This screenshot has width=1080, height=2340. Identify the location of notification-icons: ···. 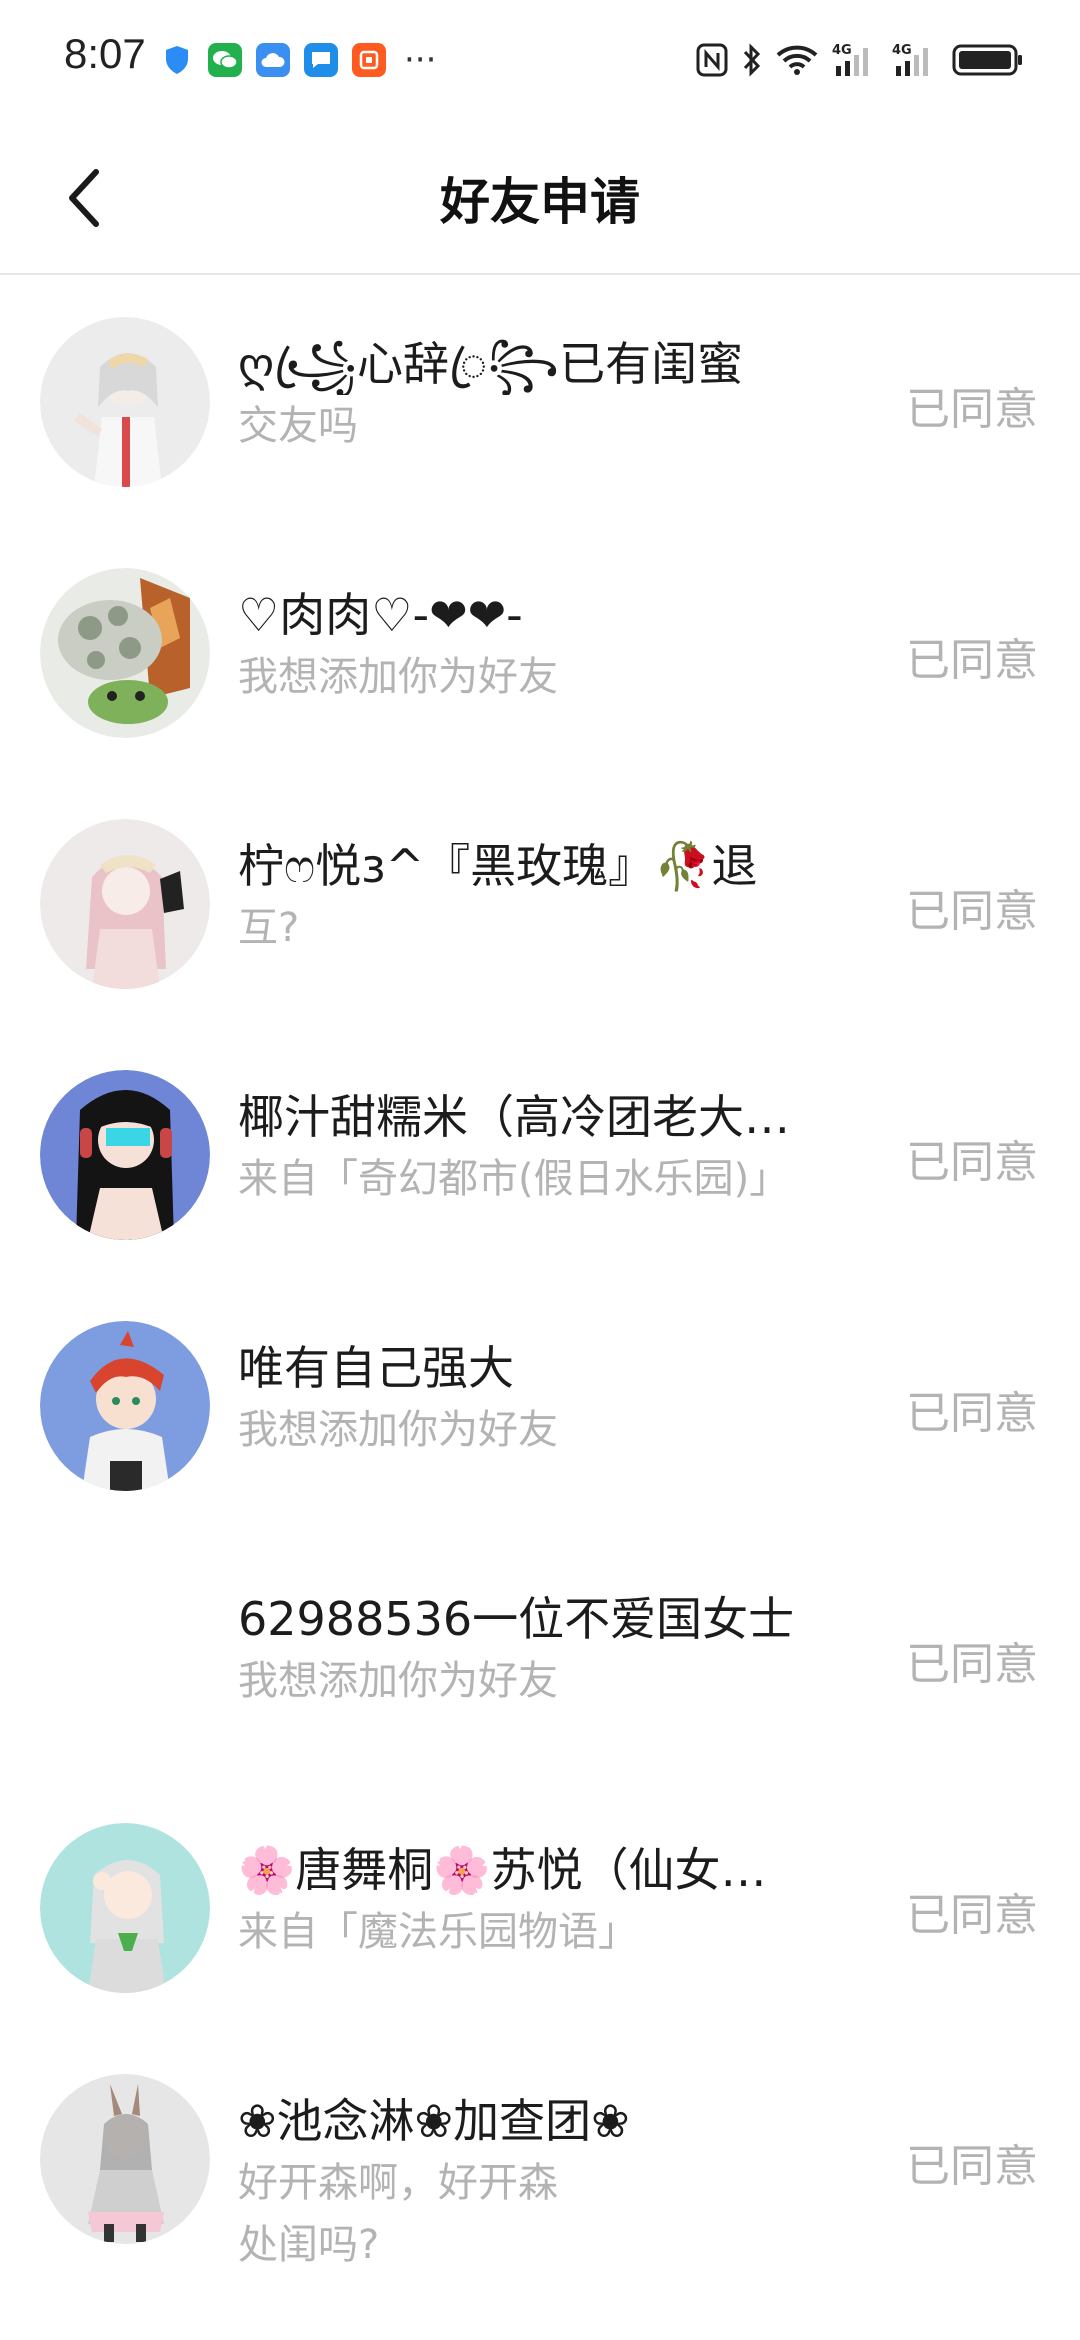
(298, 60).